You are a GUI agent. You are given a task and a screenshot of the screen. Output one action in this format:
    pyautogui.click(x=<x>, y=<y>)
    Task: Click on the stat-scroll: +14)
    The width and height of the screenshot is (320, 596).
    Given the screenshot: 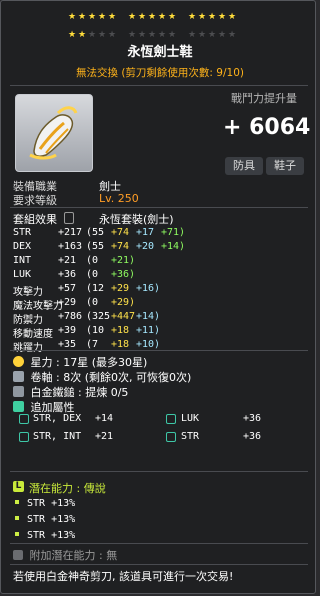 What is the action you would take?
    pyautogui.click(x=148, y=316)
    